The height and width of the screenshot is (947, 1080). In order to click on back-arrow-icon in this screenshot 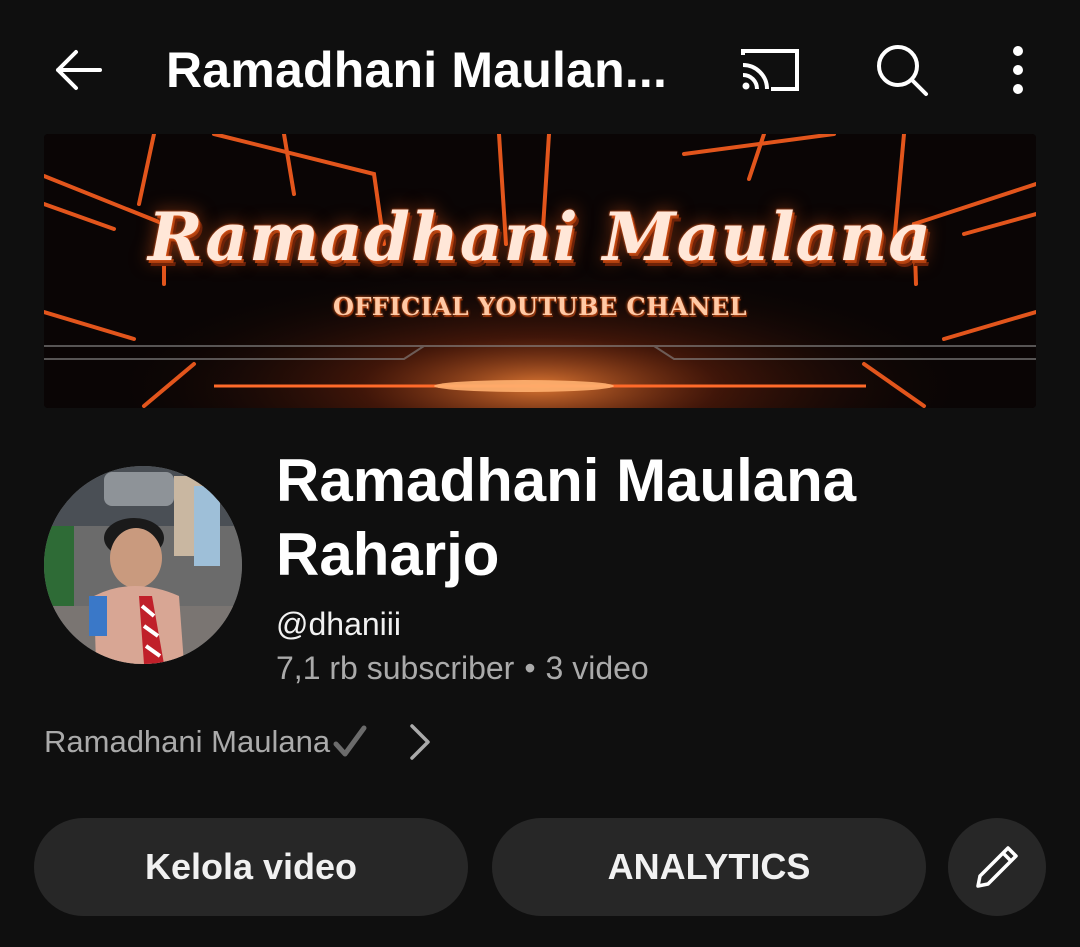, I will do `click(79, 70)`.